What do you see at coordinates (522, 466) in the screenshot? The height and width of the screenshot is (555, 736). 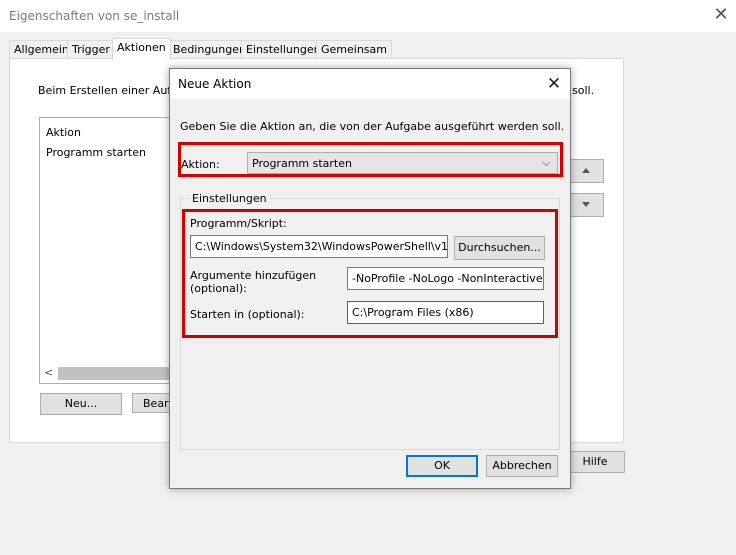 I see `cancel-button: Abbrechen` at bounding box center [522, 466].